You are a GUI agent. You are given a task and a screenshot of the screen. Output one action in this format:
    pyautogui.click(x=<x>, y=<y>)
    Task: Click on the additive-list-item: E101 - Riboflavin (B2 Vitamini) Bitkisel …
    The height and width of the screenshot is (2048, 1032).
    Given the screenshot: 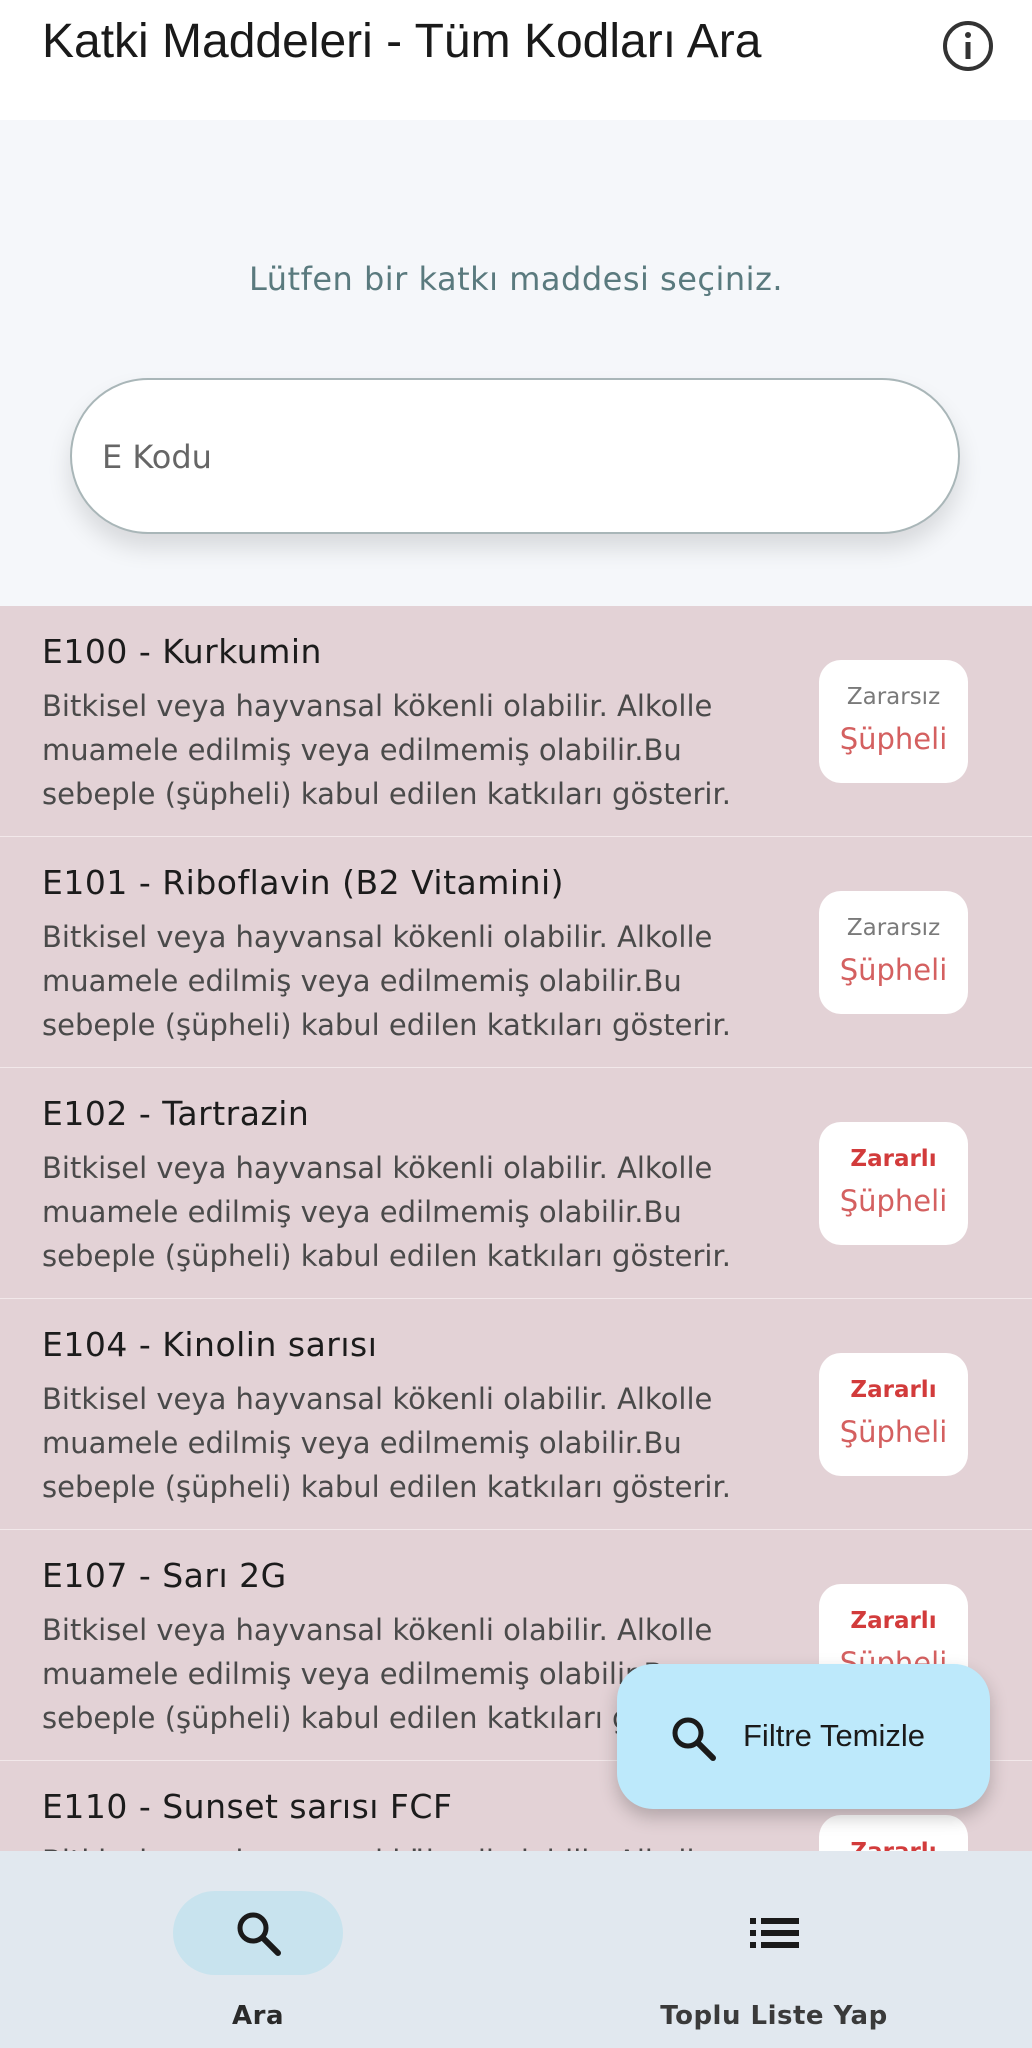 What is the action you would take?
    pyautogui.click(x=516, y=952)
    